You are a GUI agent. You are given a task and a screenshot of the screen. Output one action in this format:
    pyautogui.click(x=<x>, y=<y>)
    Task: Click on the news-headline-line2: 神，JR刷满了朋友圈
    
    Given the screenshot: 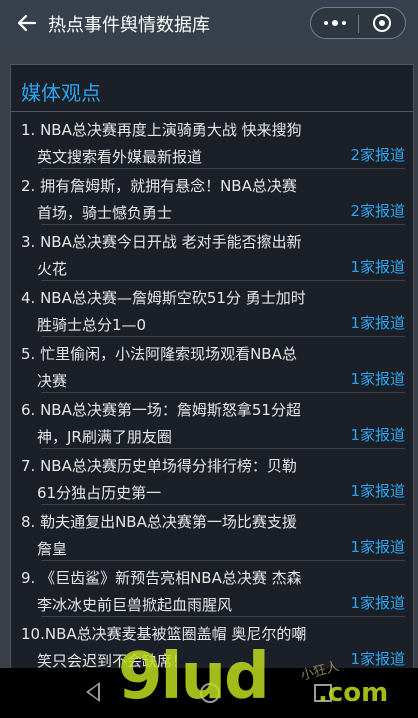 What is the action you would take?
    pyautogui.click(x=104, y=437)
    